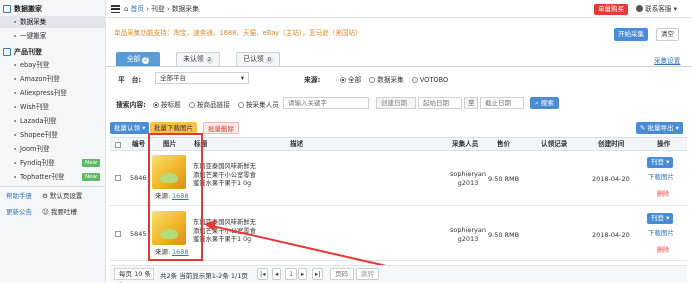 The width and height of the screenshot is (692, 283). Describe the element at coordinates (291, 274) in the screenshot. I see `page-1-button: 1` at that location.